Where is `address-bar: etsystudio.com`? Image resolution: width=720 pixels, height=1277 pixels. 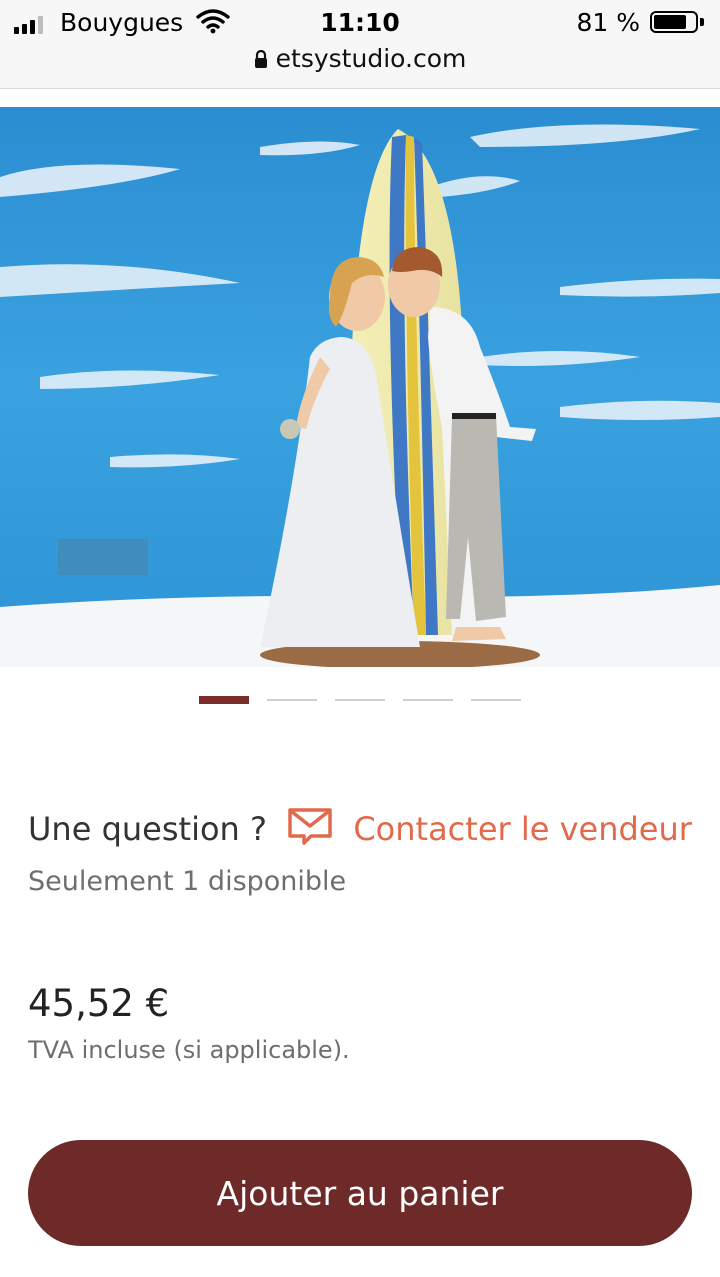 address-bar: etsystudio.com is located at coordinates (360, 59).